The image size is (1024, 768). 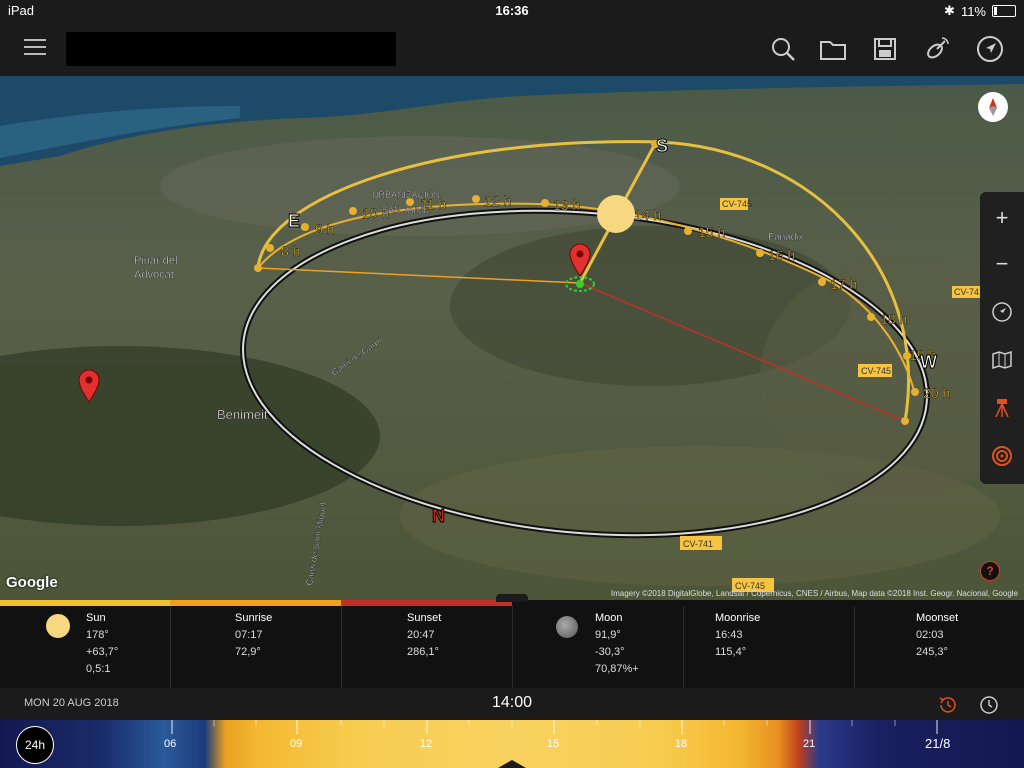 I want to click on compass-mode-icon, so click(x=1002, y=312).